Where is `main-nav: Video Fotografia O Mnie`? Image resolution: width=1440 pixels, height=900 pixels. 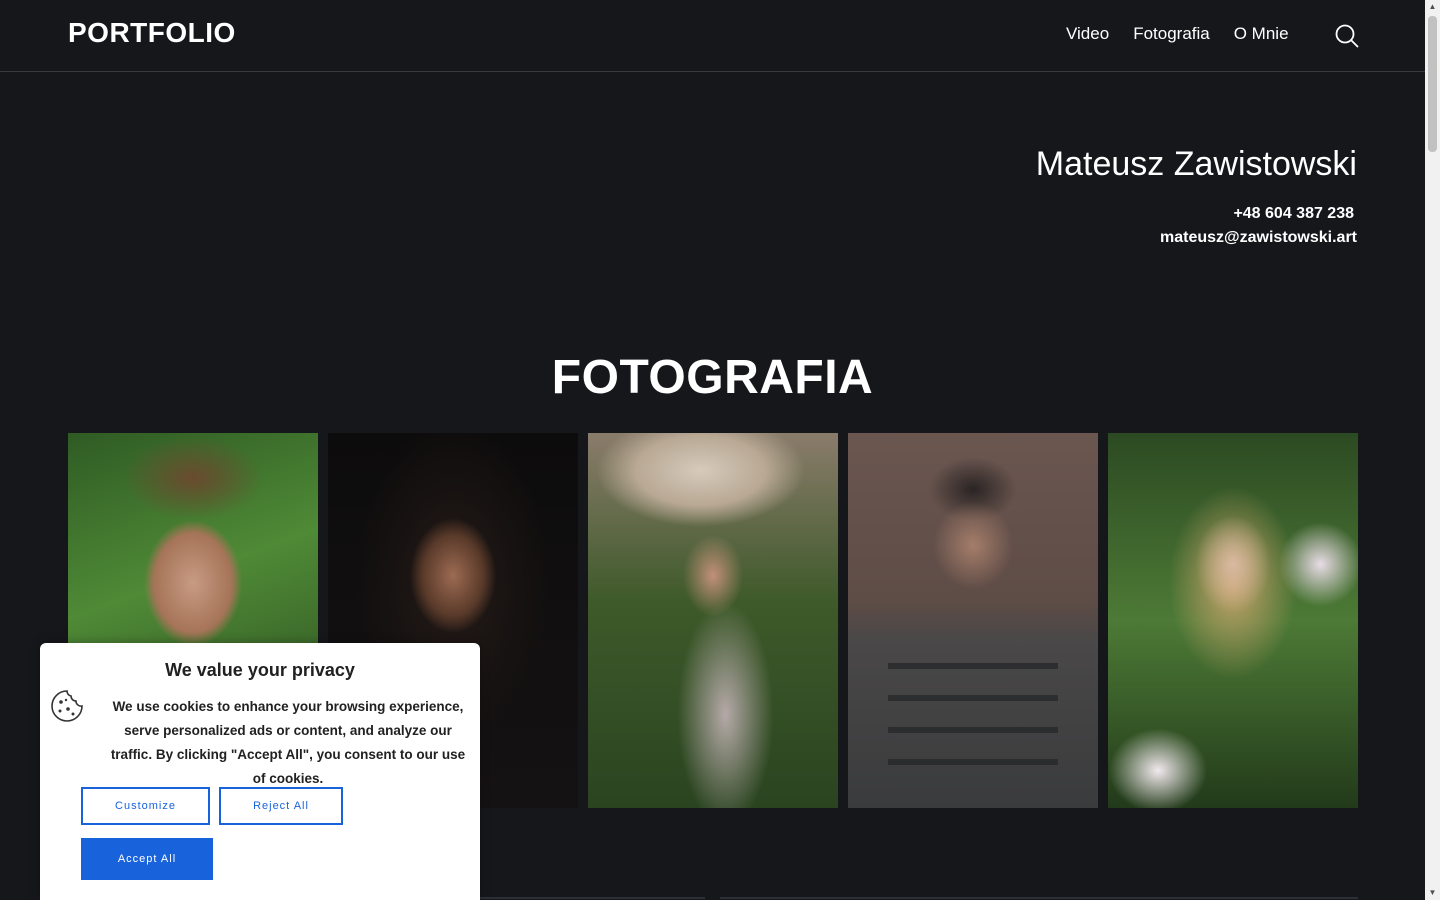 main-nav: Video Fotografia O Mnie is located at coordinates (1177, 34).